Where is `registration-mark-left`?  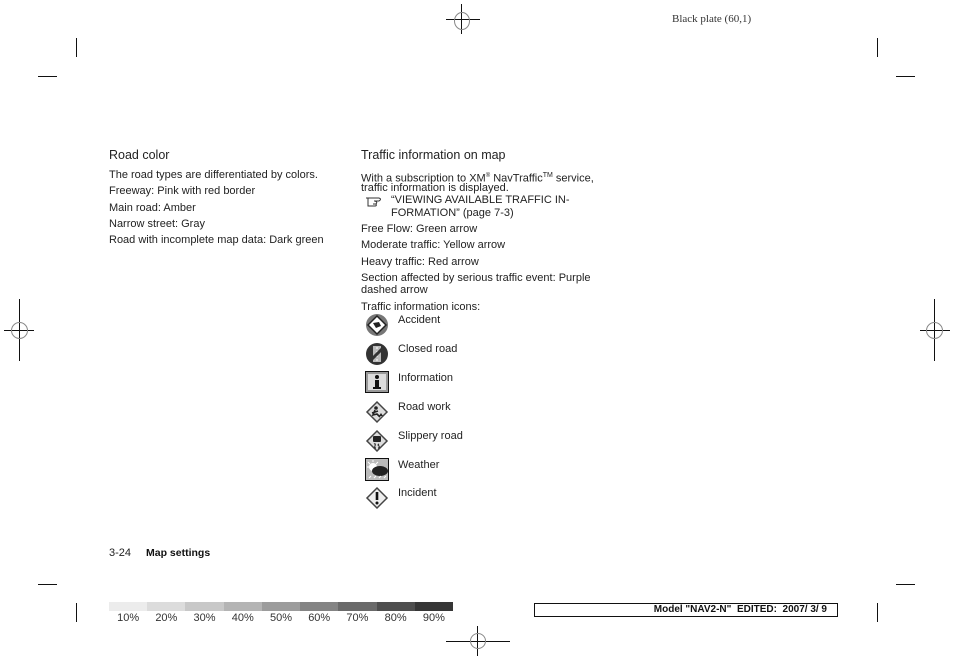 registration-mark-left is located at coordinates (19, 330).